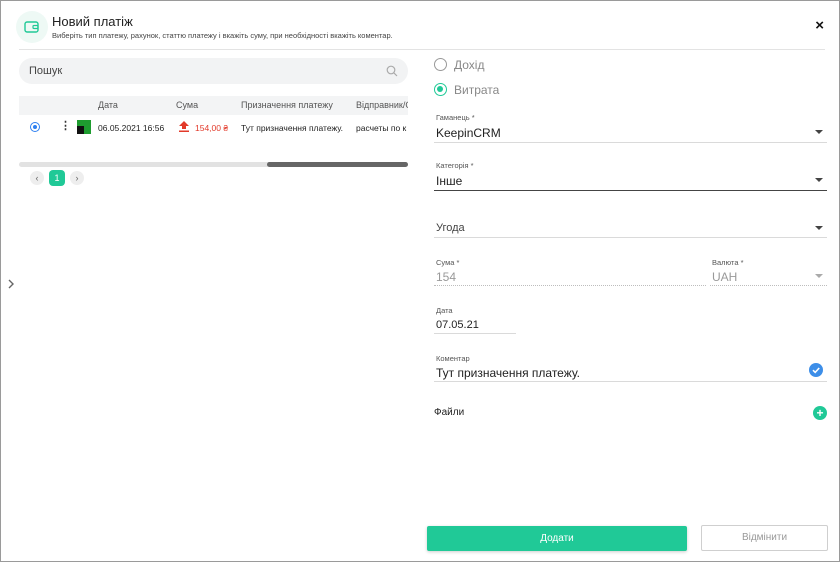 This screenshot has width=840, height=562. What do you see at coordinates (199, 71) in the screenshot?
I see `search-input` at bounding box center [199, 71].